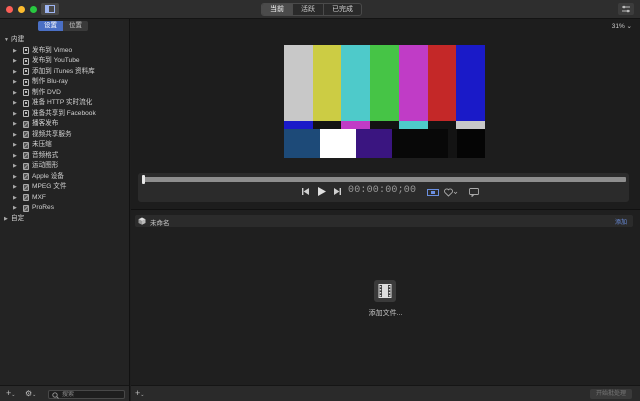 The width and height of the screenshot is (640, 401). What do you see at coordinates (308, 9) in the screenshot?
I see `tab-active: 活跃` at bounding box center [308, 9].